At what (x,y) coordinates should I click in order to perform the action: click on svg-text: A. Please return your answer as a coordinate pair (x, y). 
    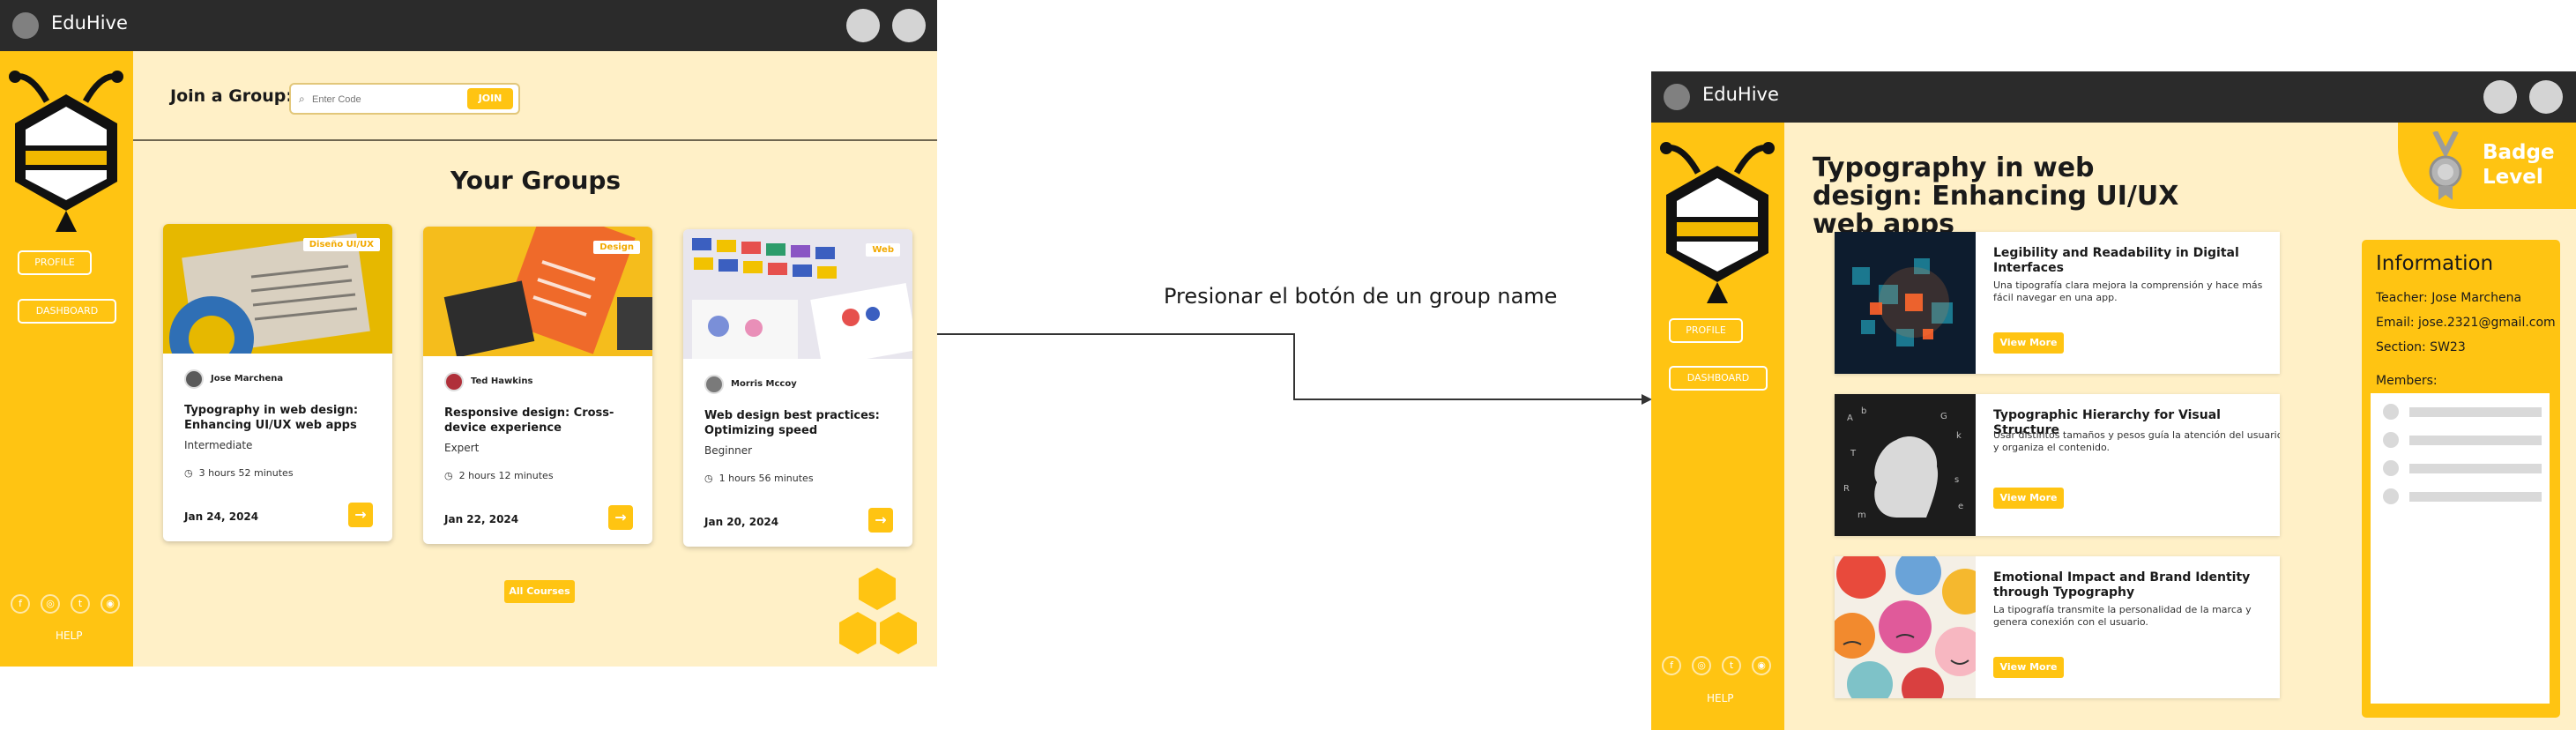
    Looking at the image, I should click on (1850, 418).